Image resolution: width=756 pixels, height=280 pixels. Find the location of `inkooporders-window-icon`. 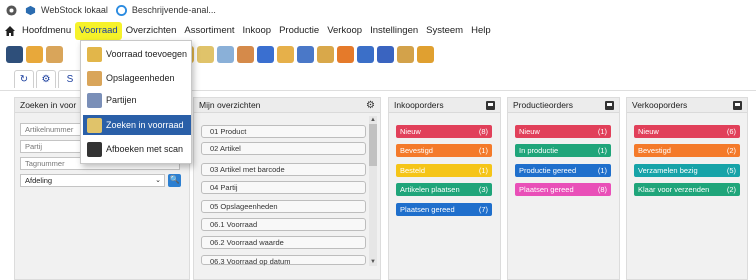

inkooporders-window-icon is located at coordinates (490, 105).